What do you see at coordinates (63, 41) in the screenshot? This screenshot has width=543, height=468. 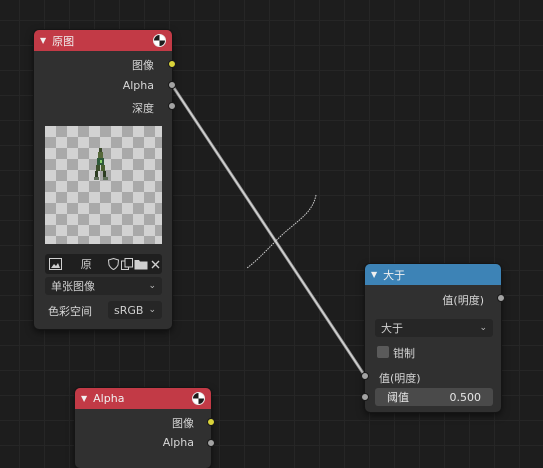 I see `node-title: 原图` at bounding box center [63, 41].